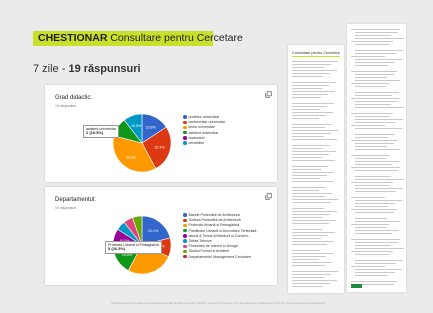  What do you see at coordinates (175, 38) in the screenshot?
I see `survey-title: Consultare pentru Cercetare` at bounding box center [175, 38].